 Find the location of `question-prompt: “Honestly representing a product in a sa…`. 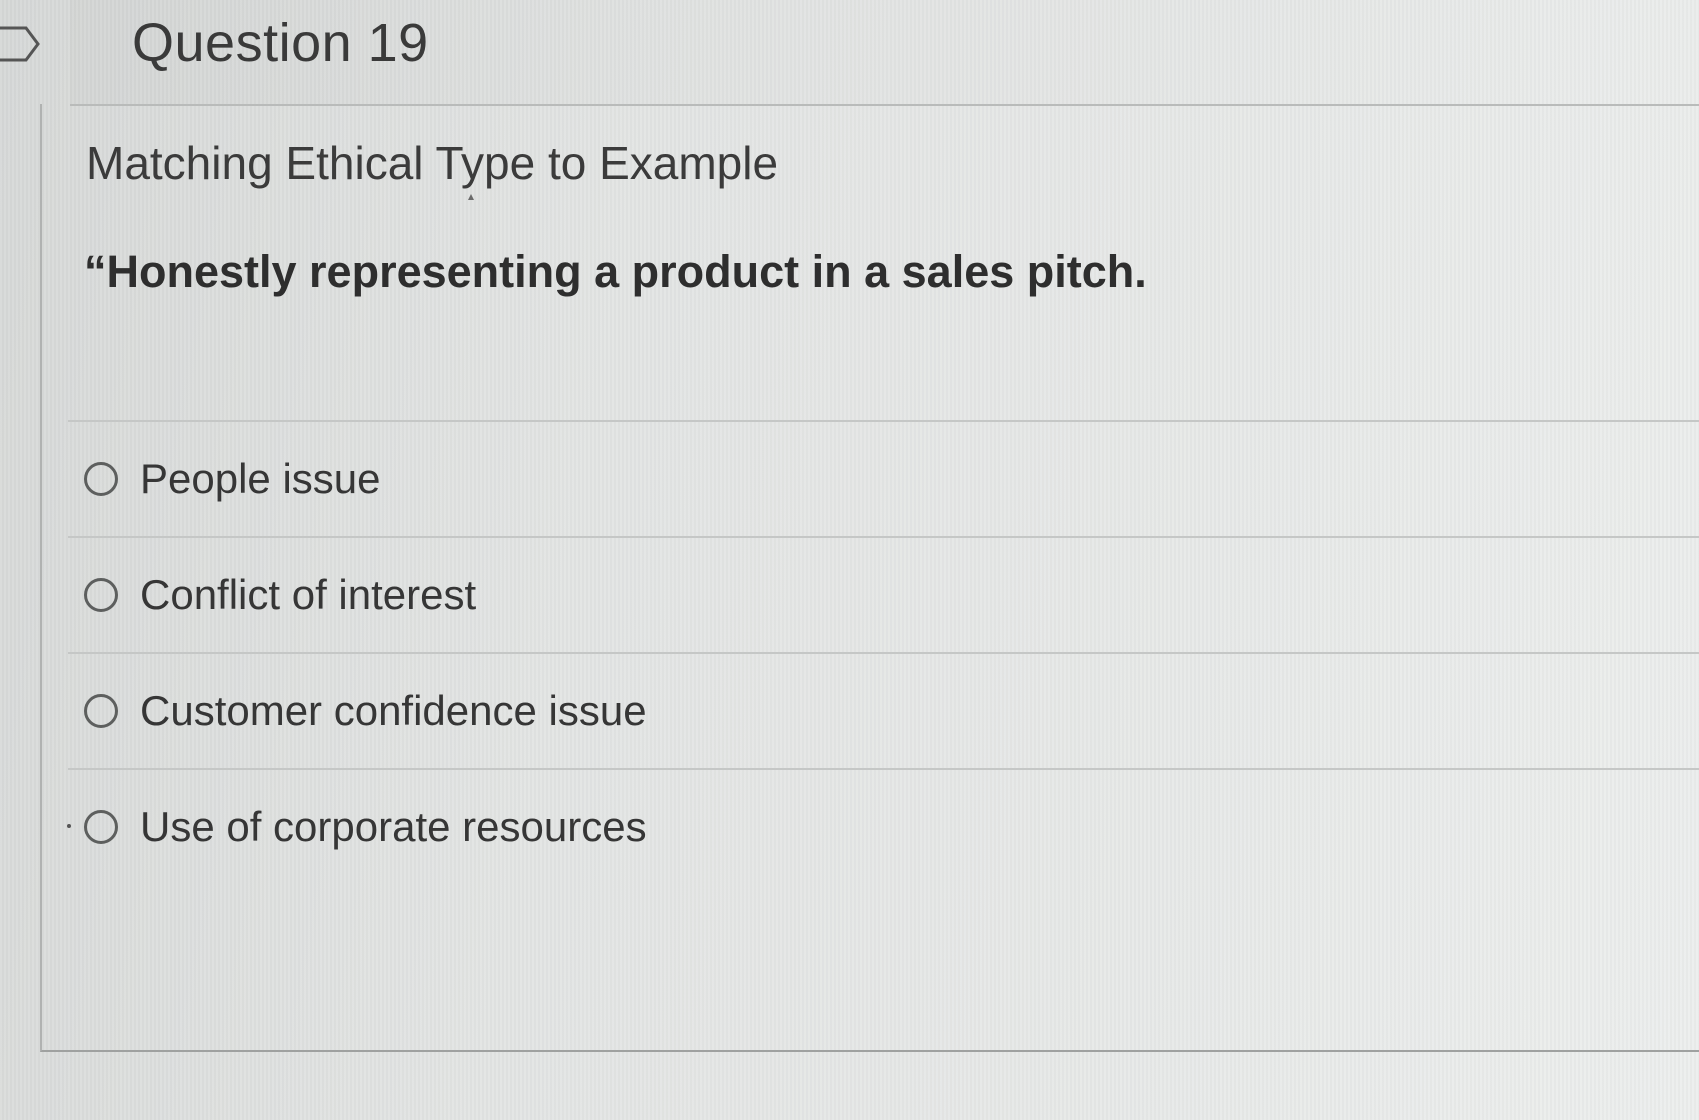

question-prompt: “Honestly representing a product in a sa… is located at coordinates (615, 271).